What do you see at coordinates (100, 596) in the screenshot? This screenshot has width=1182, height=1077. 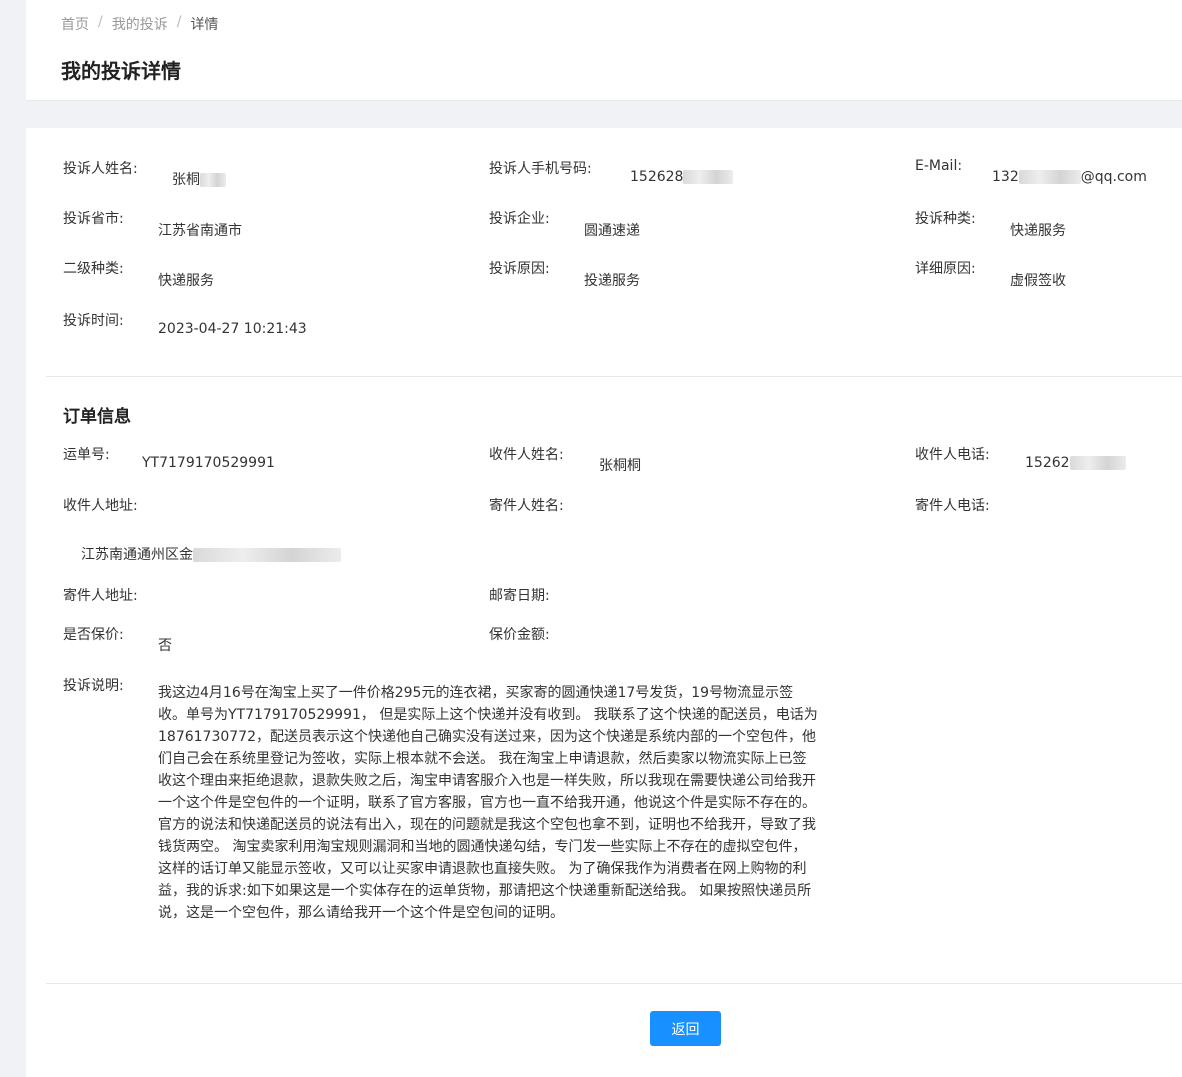 I see `sender-address-label: 寄件人地址:` at bounding box center [100, 596].